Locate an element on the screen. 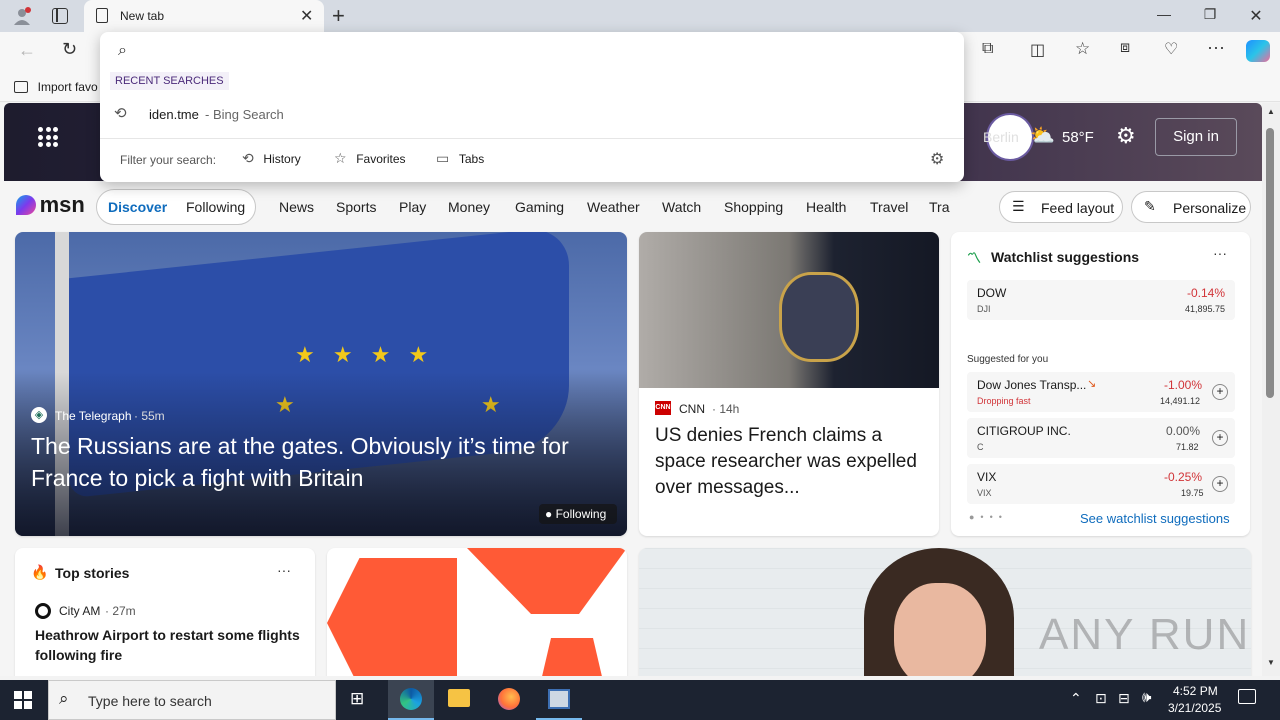 The image size is (1280, 720). scroll-thumb is located at coordinates (1270, 263).